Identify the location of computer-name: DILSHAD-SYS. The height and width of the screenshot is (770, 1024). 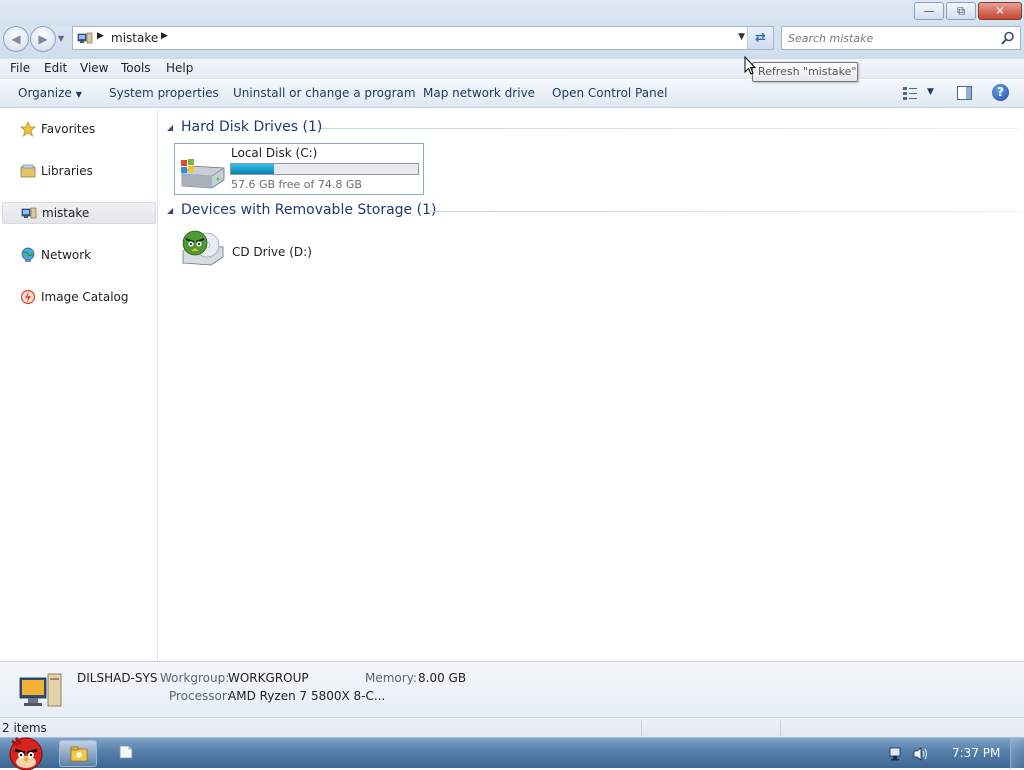
(117, 678).